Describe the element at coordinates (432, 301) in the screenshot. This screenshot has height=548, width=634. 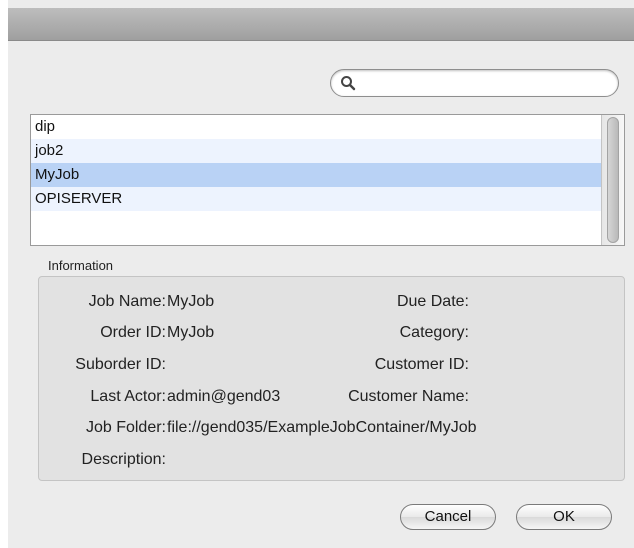
I see `due-date-label: Due Date:` at that location.